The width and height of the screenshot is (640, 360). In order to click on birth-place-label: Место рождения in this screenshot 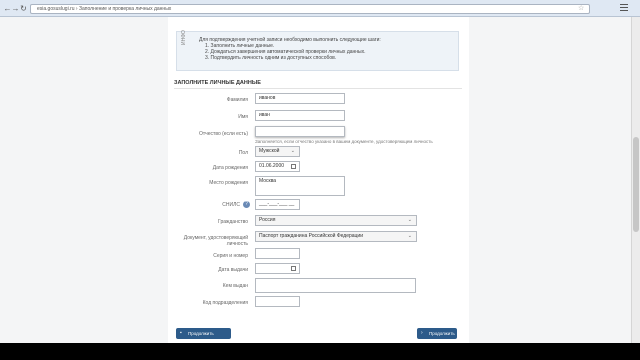, I will do `click(228, 183)`.